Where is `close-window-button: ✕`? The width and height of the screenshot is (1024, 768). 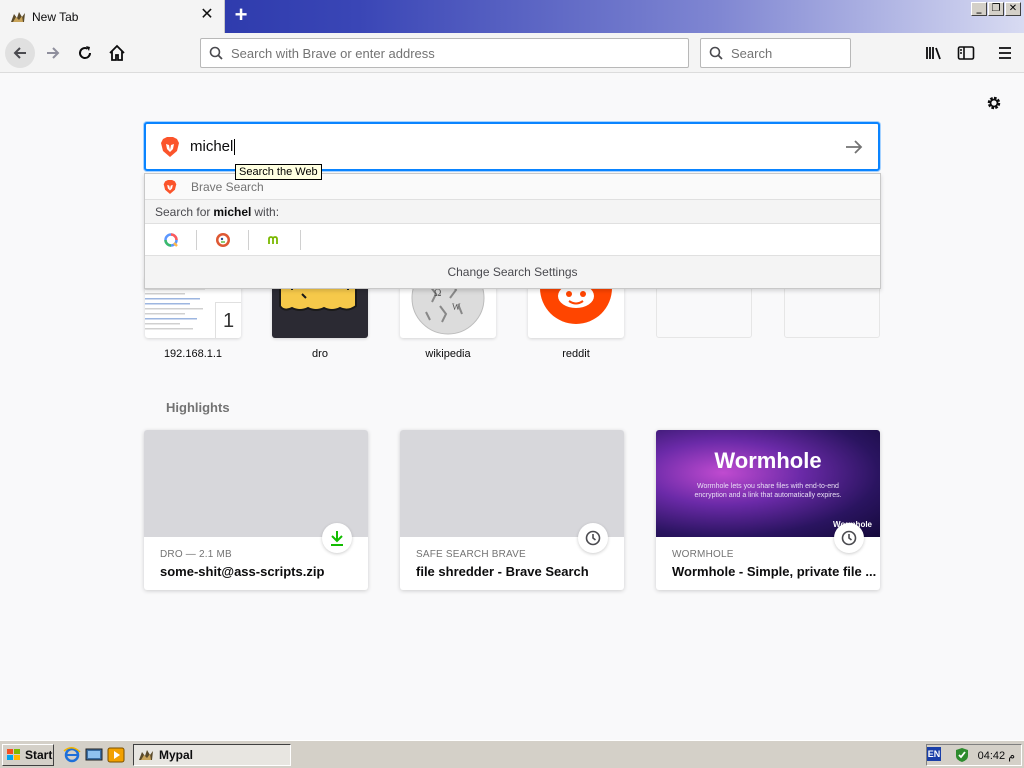
close-window-button: ✕ is located at coordinates (1013, 9).